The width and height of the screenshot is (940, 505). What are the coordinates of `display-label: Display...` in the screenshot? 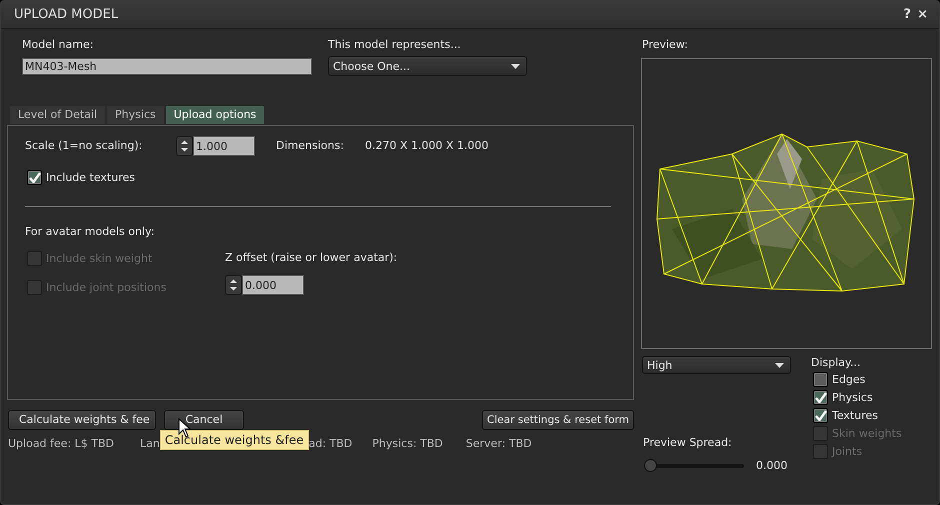 It's located at (836, 363).